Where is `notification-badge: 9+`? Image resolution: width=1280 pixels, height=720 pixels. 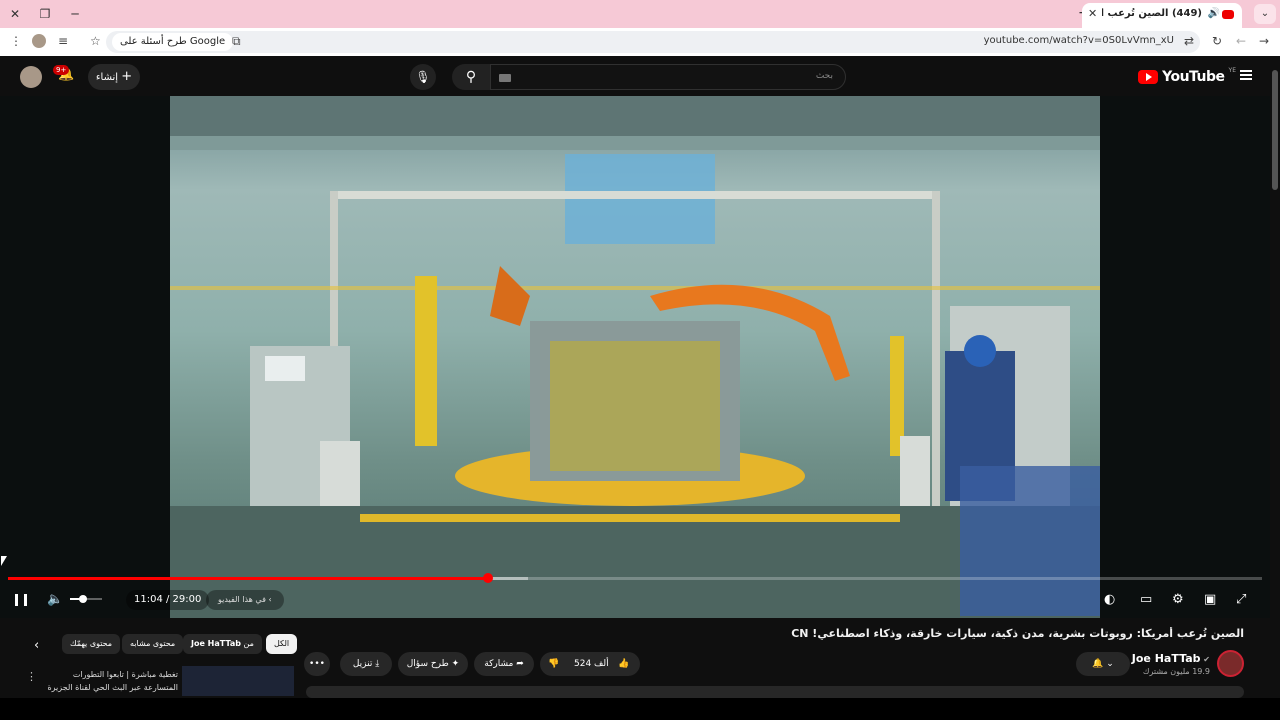 notification-badge: 9+ is located at coordinates (61, 70).